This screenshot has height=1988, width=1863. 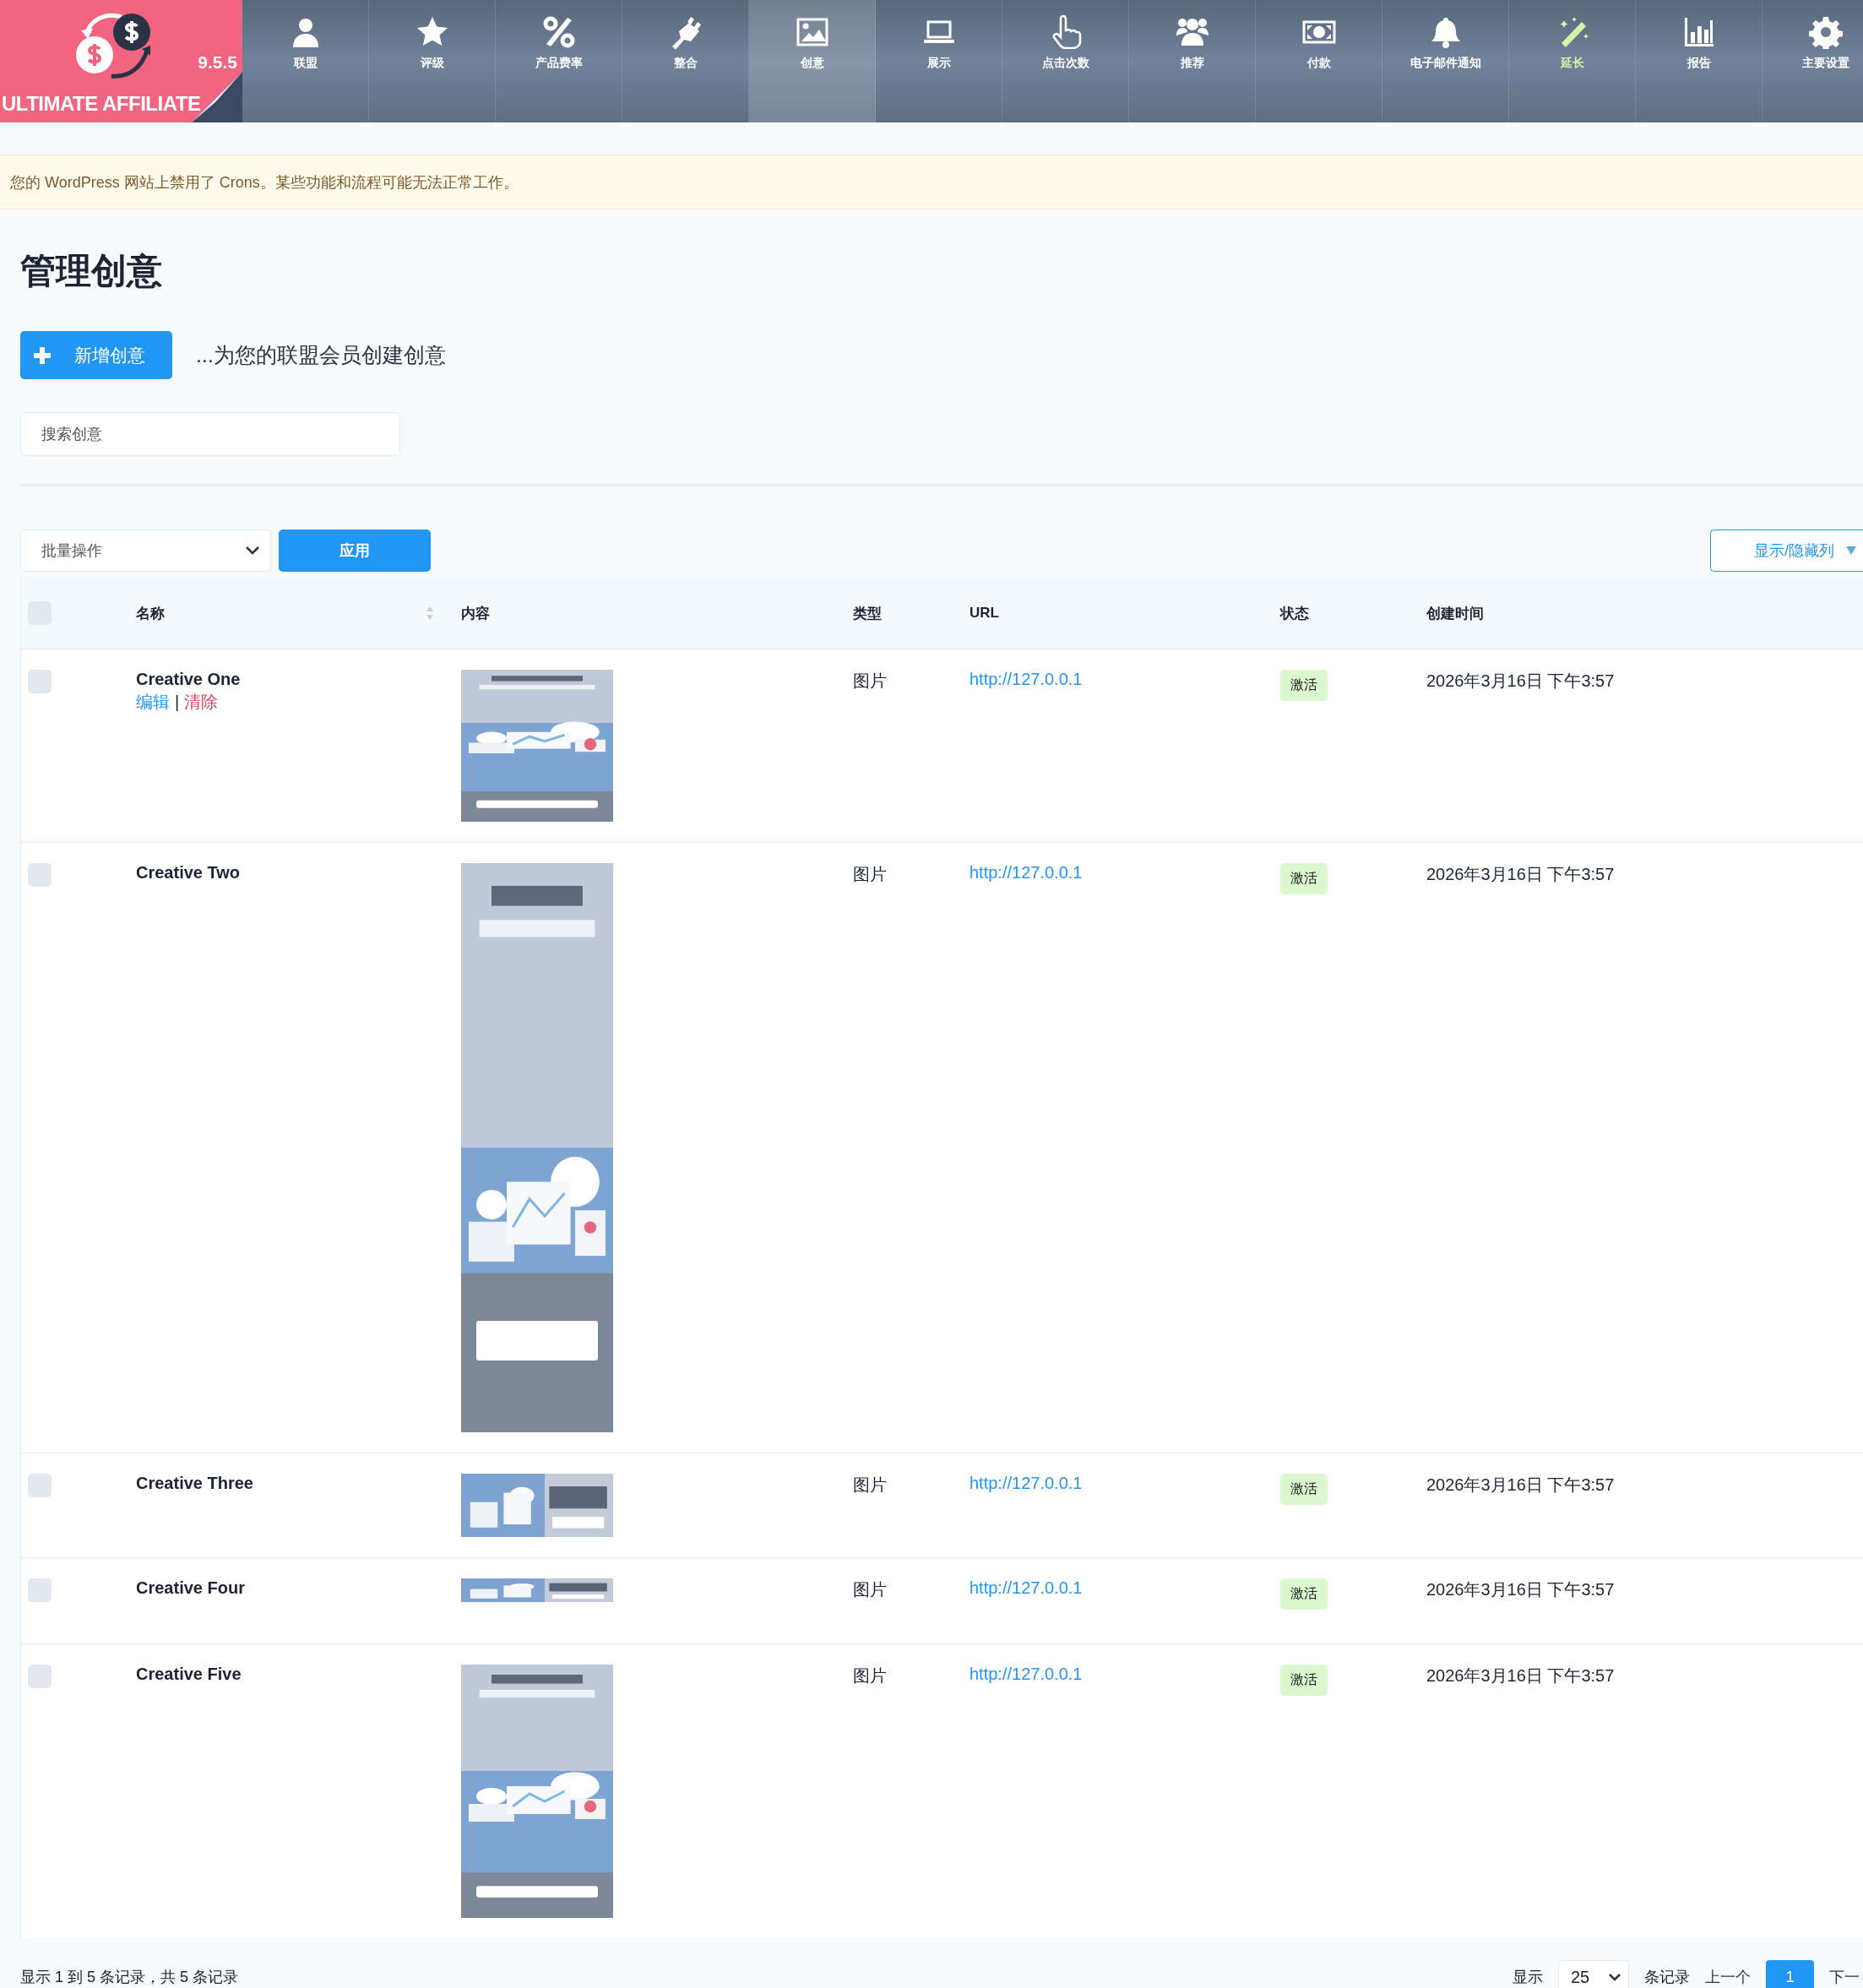 What do you see at coordinates (476, 613) in the screenshot?
I see `column-header: 内容` at bounding box center [476, 613].